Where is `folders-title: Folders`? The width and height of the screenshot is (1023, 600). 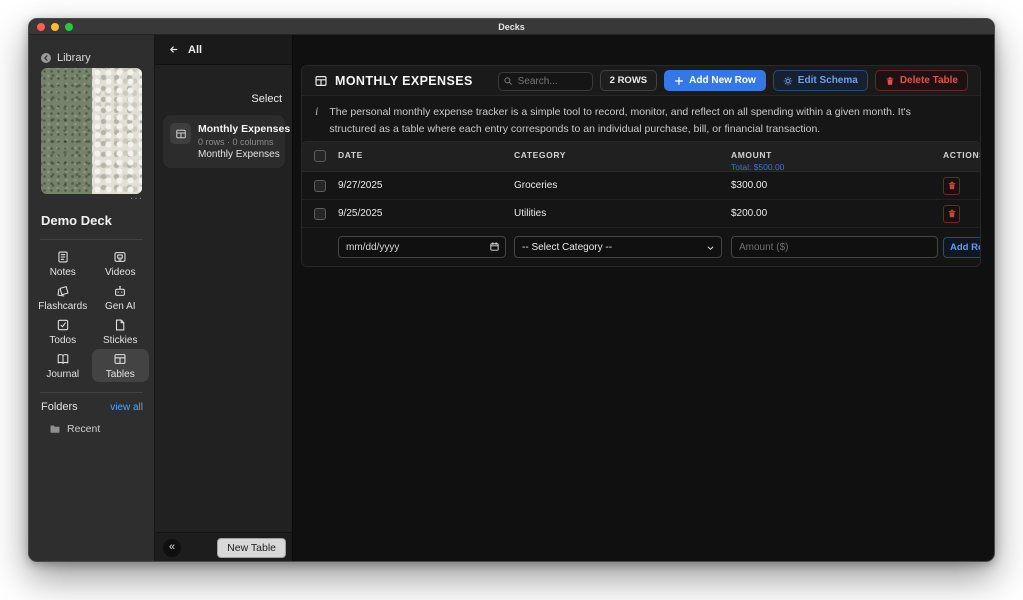
folders-title: Folders is located at coordinates (59, 407).